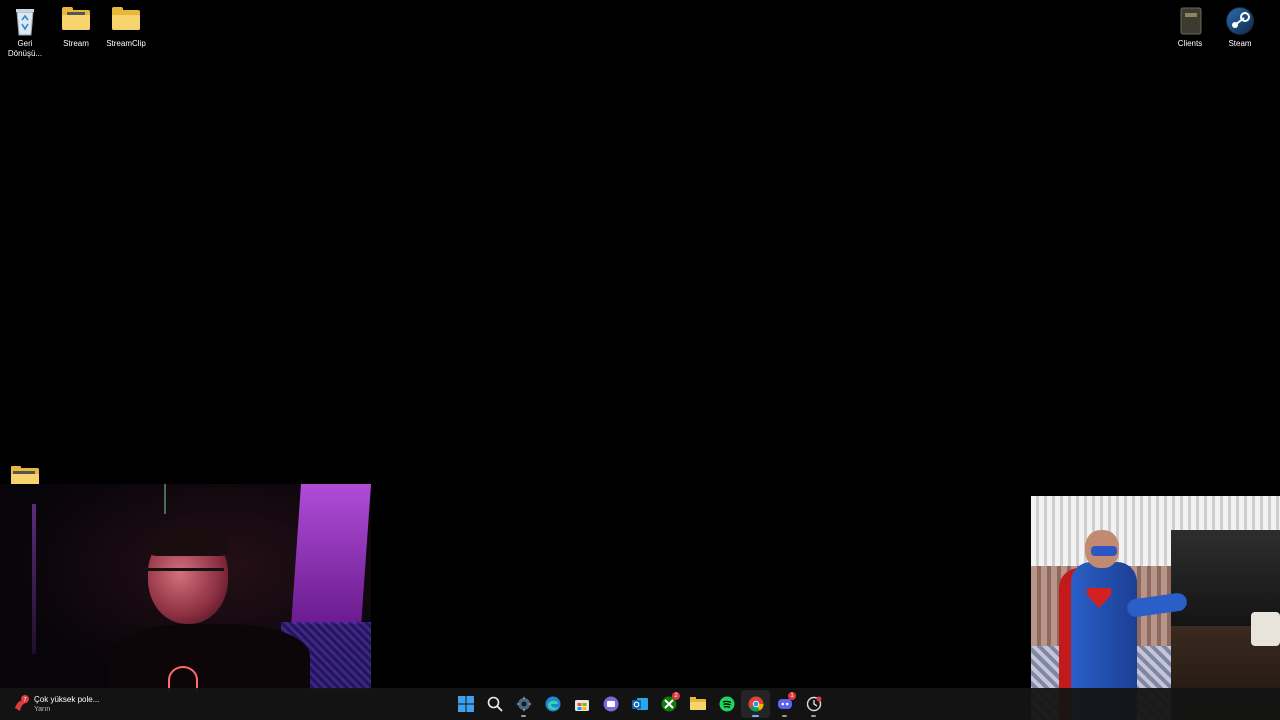  I want to click on glasses, so click(186, 576).